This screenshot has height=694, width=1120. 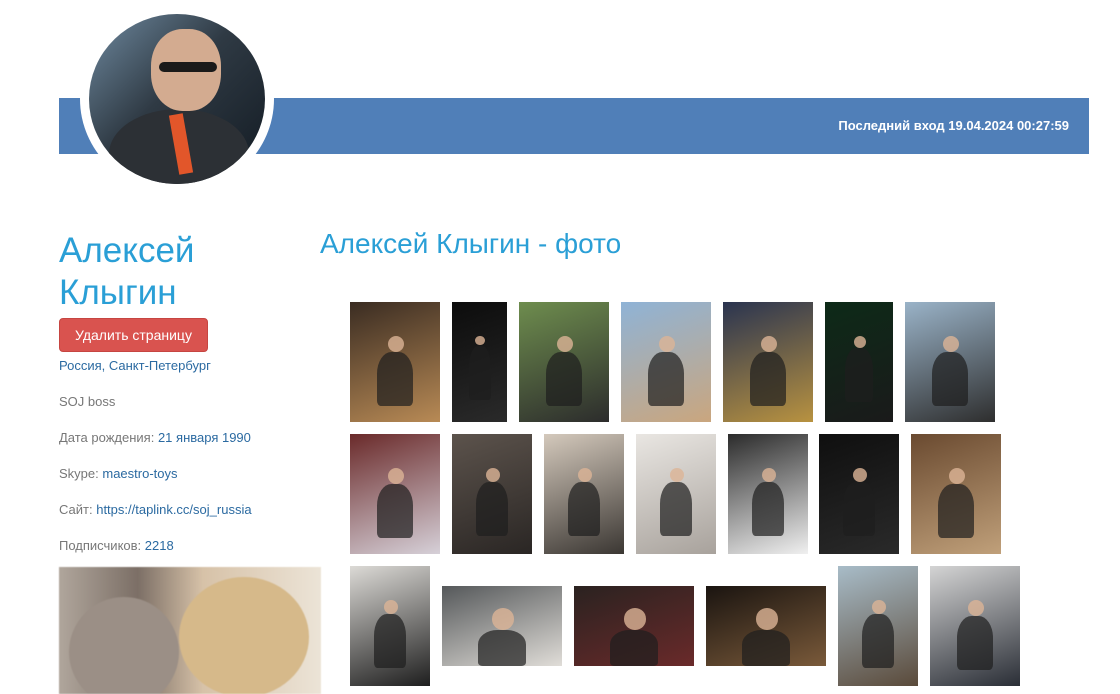 I want to click on last-login-label: Последний вход, so click(x=891, y=125).